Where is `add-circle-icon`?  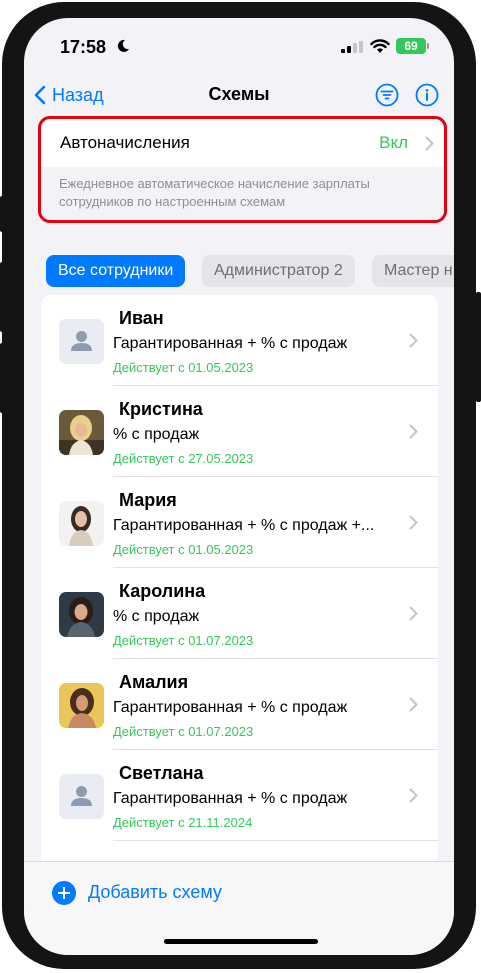
add-circle-icon is located at coordinates (64, 893).